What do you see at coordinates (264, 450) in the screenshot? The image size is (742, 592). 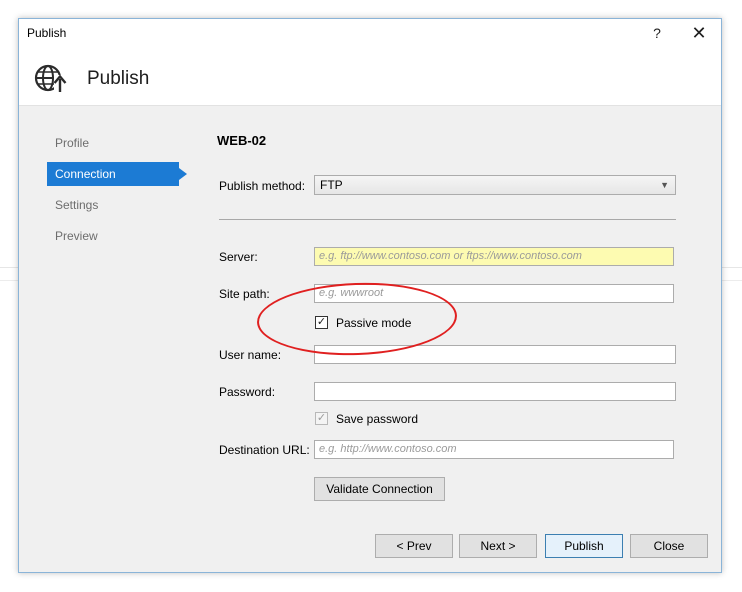 I see `destination-url-label: Destination URL:` at bounding box center [264, 450].